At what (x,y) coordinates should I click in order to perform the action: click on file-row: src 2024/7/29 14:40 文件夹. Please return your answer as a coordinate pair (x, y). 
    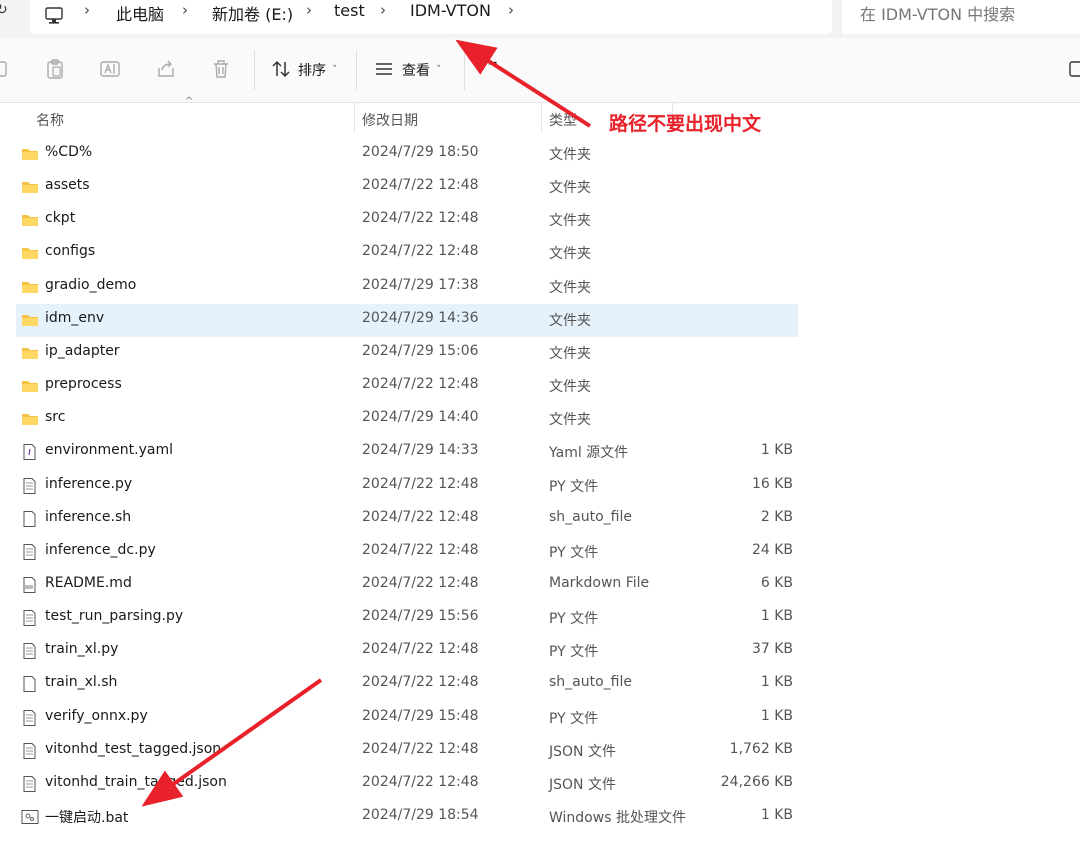
    Looking at the image, I should click on (407, 419).